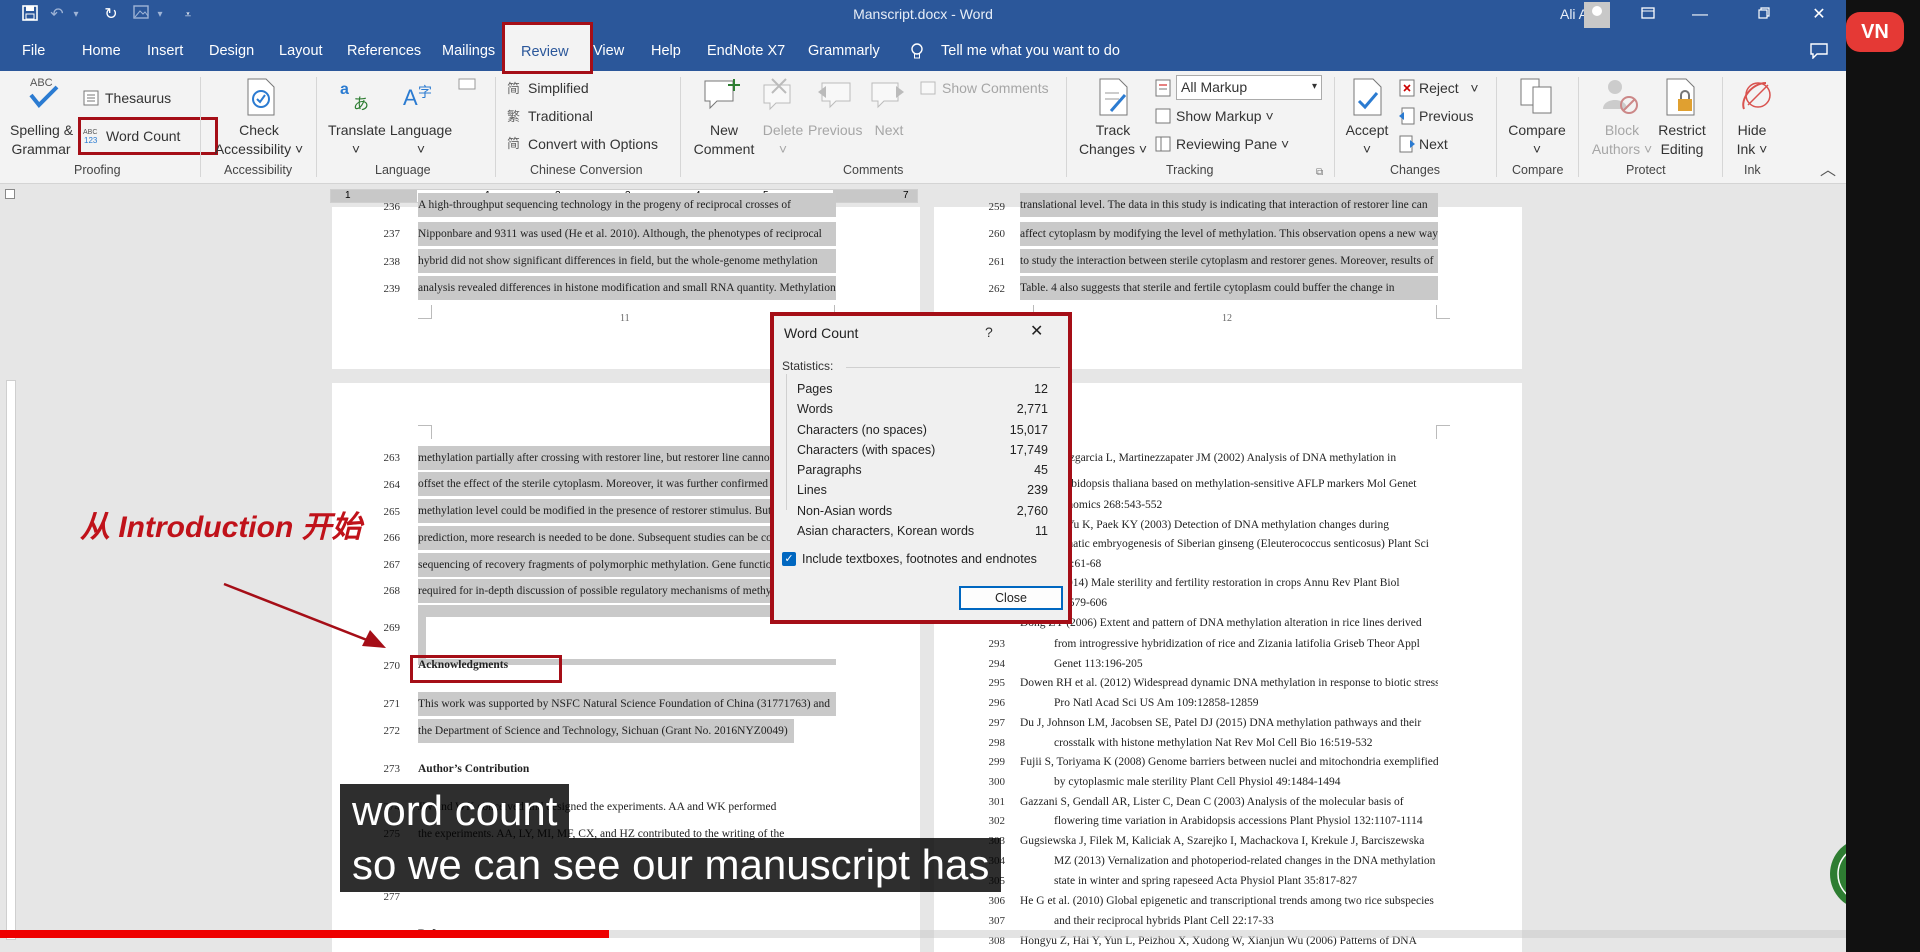  Describe the element at coordinates (995, 88) in the screenshot. I see `show-comments-button: Show Comments` at that location.